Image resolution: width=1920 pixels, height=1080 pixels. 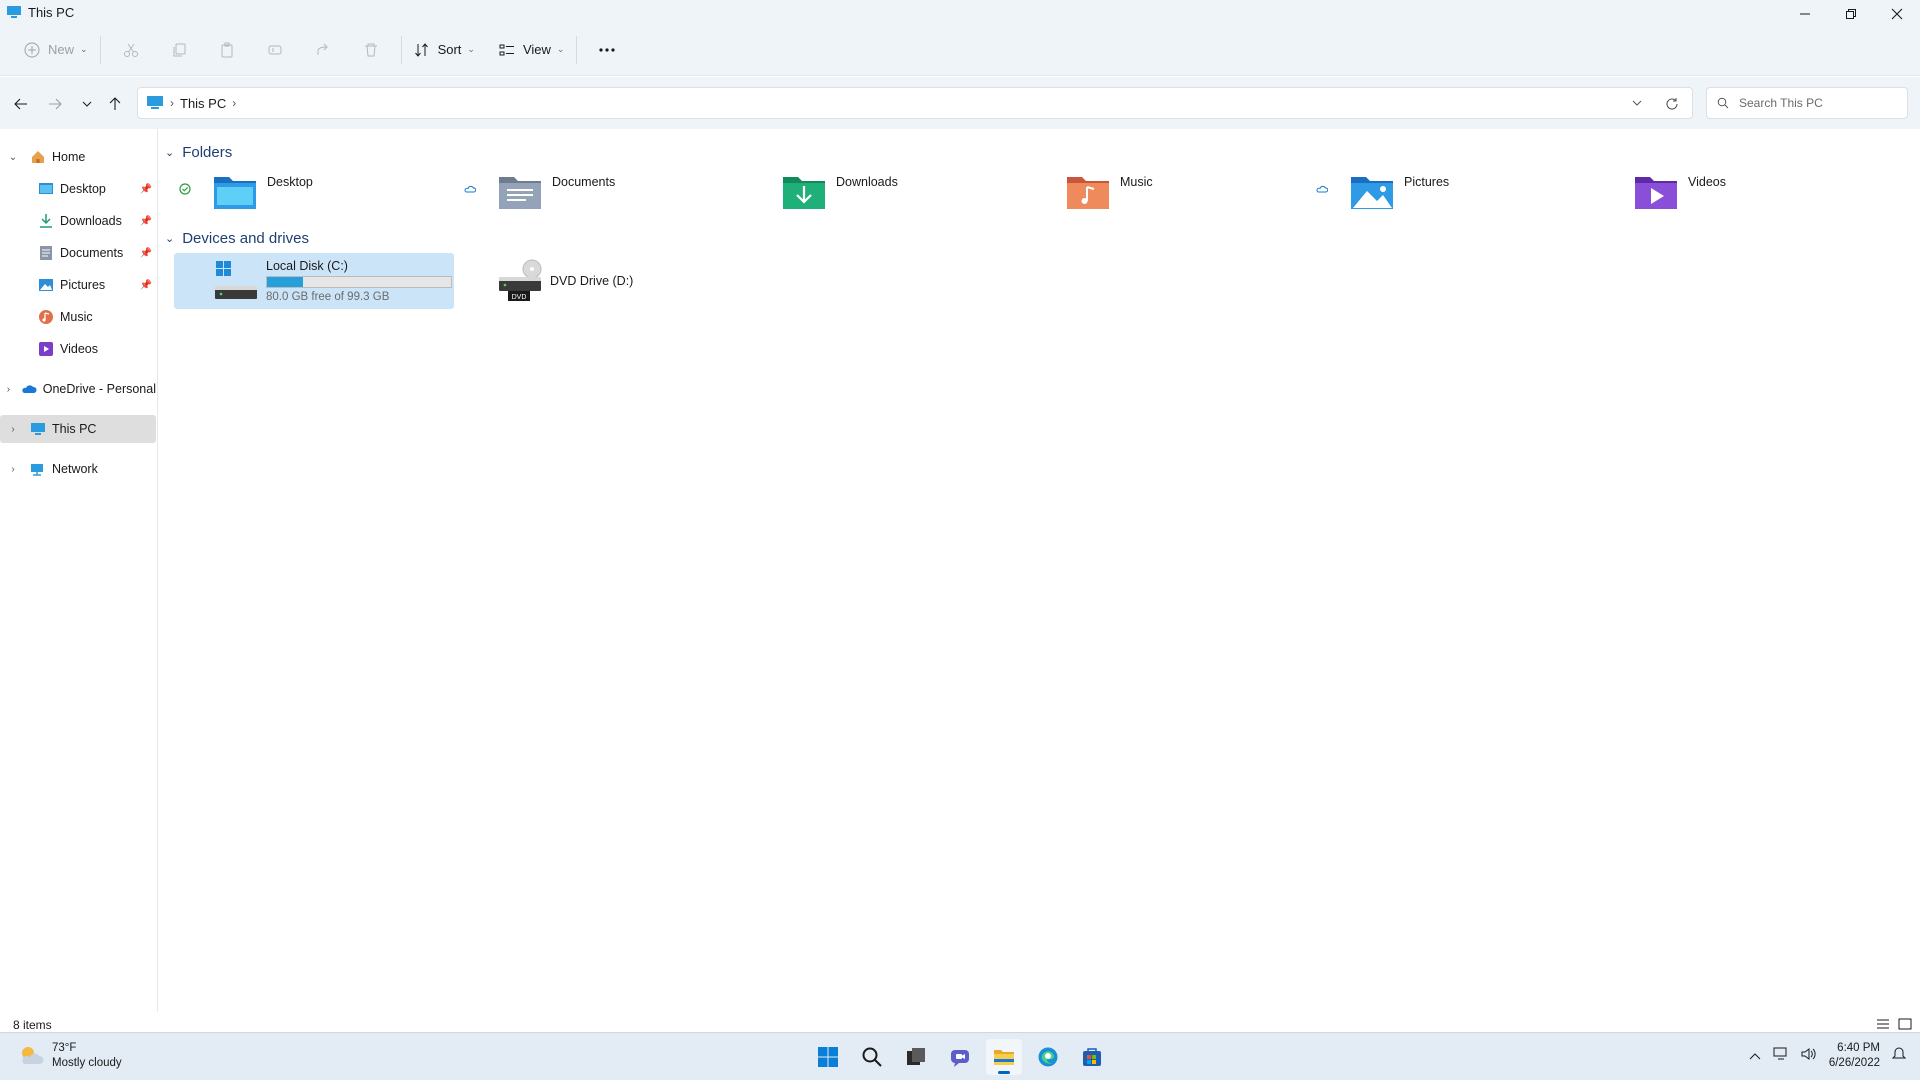 I want to click on nav-item-network: › Network, so click(x=78, y=469).